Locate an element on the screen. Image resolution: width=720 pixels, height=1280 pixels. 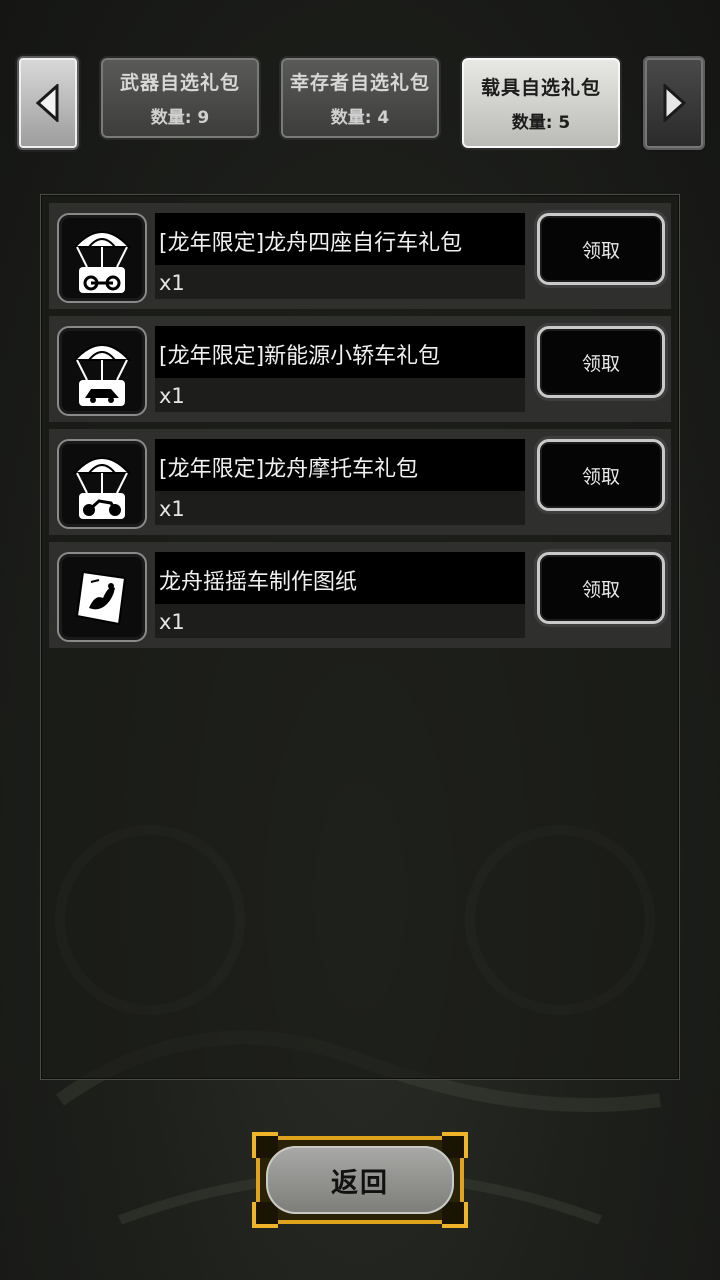
tab-vehicle-pack: 载具自选礼包 数量: 5 is located at coordinates (541, 103).